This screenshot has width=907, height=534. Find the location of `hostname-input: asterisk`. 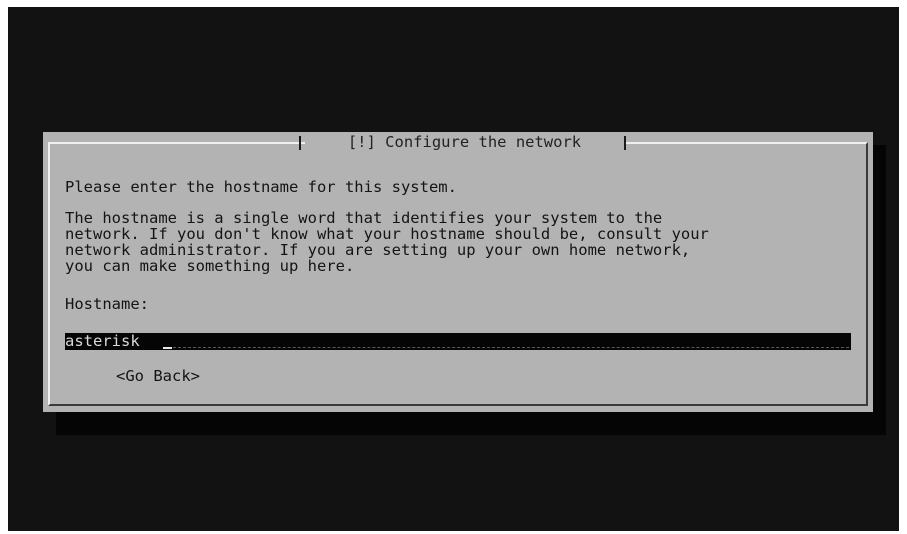

hostname-input: asterisk is located at coordinates (458, 341).